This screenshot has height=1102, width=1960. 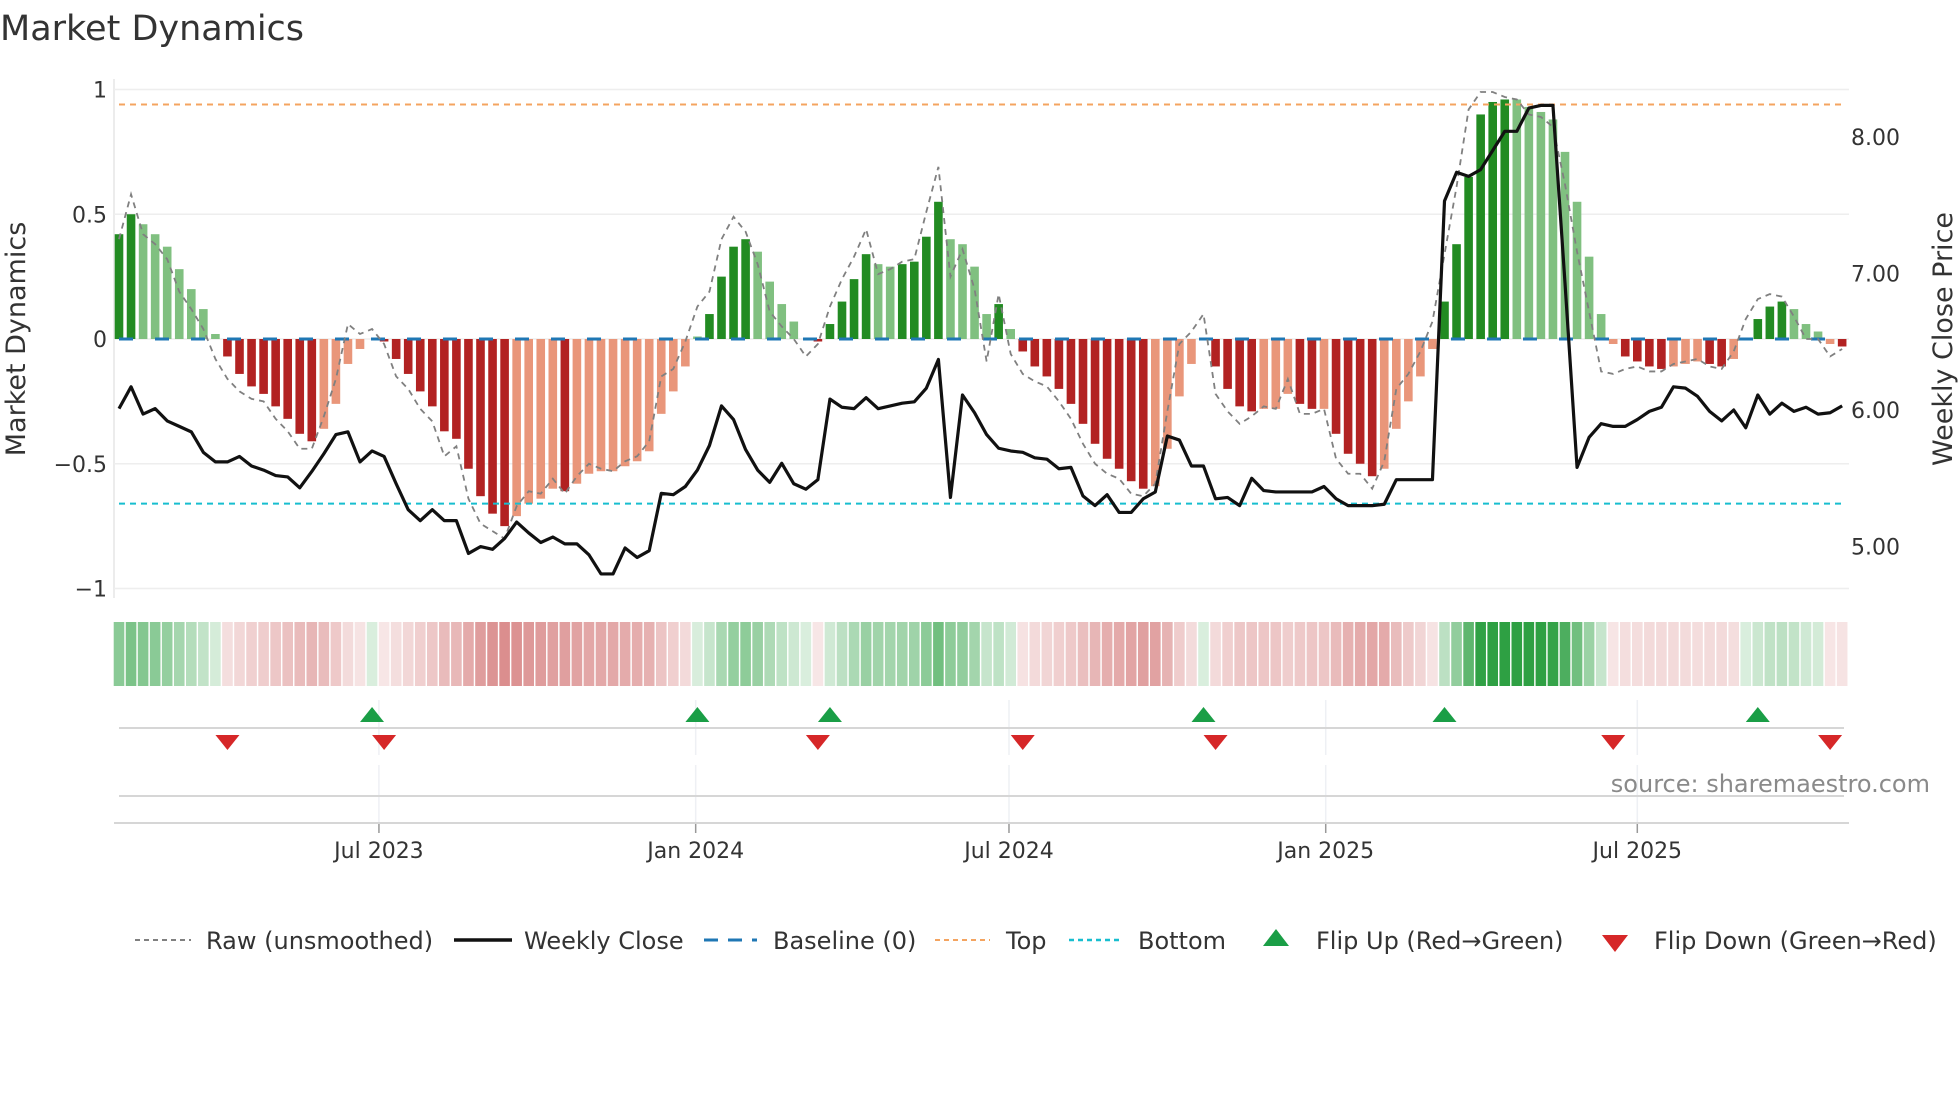 I want to click on flip-markers-panel, so click(x=981, y=766).